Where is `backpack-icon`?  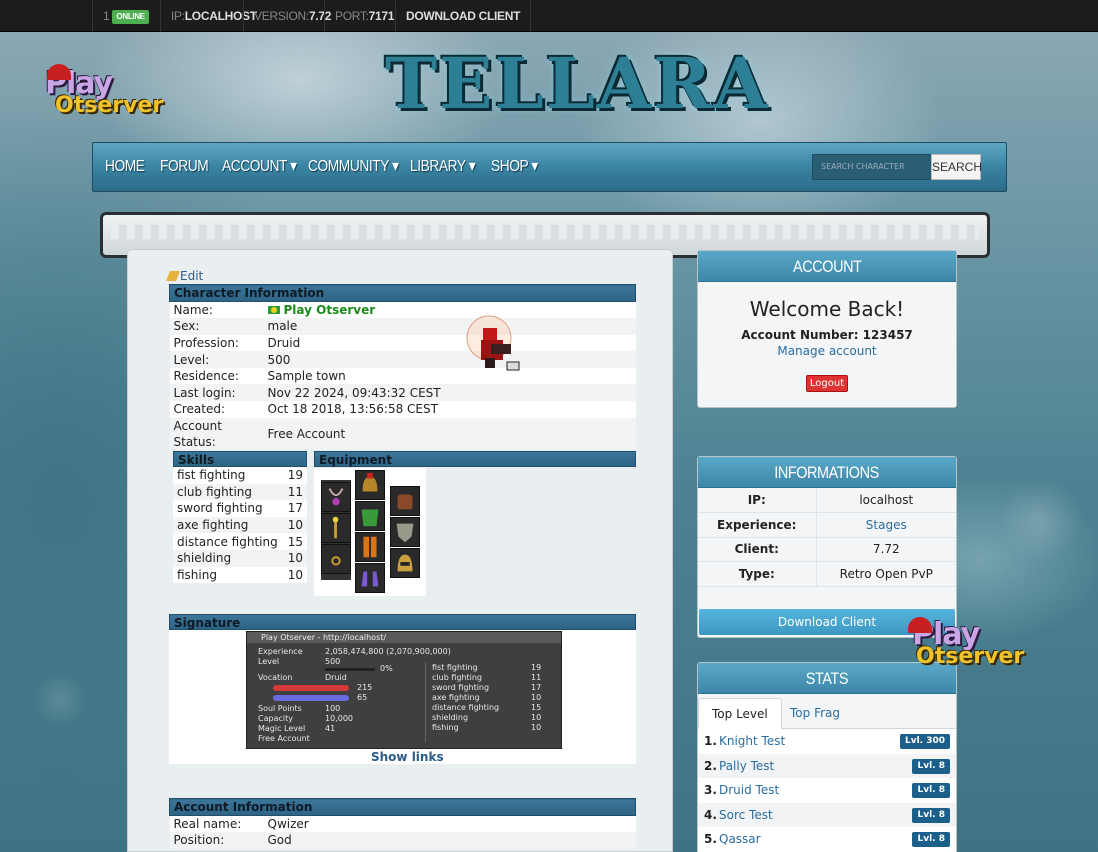 backpack-icon is located at coordinates (405, 502).